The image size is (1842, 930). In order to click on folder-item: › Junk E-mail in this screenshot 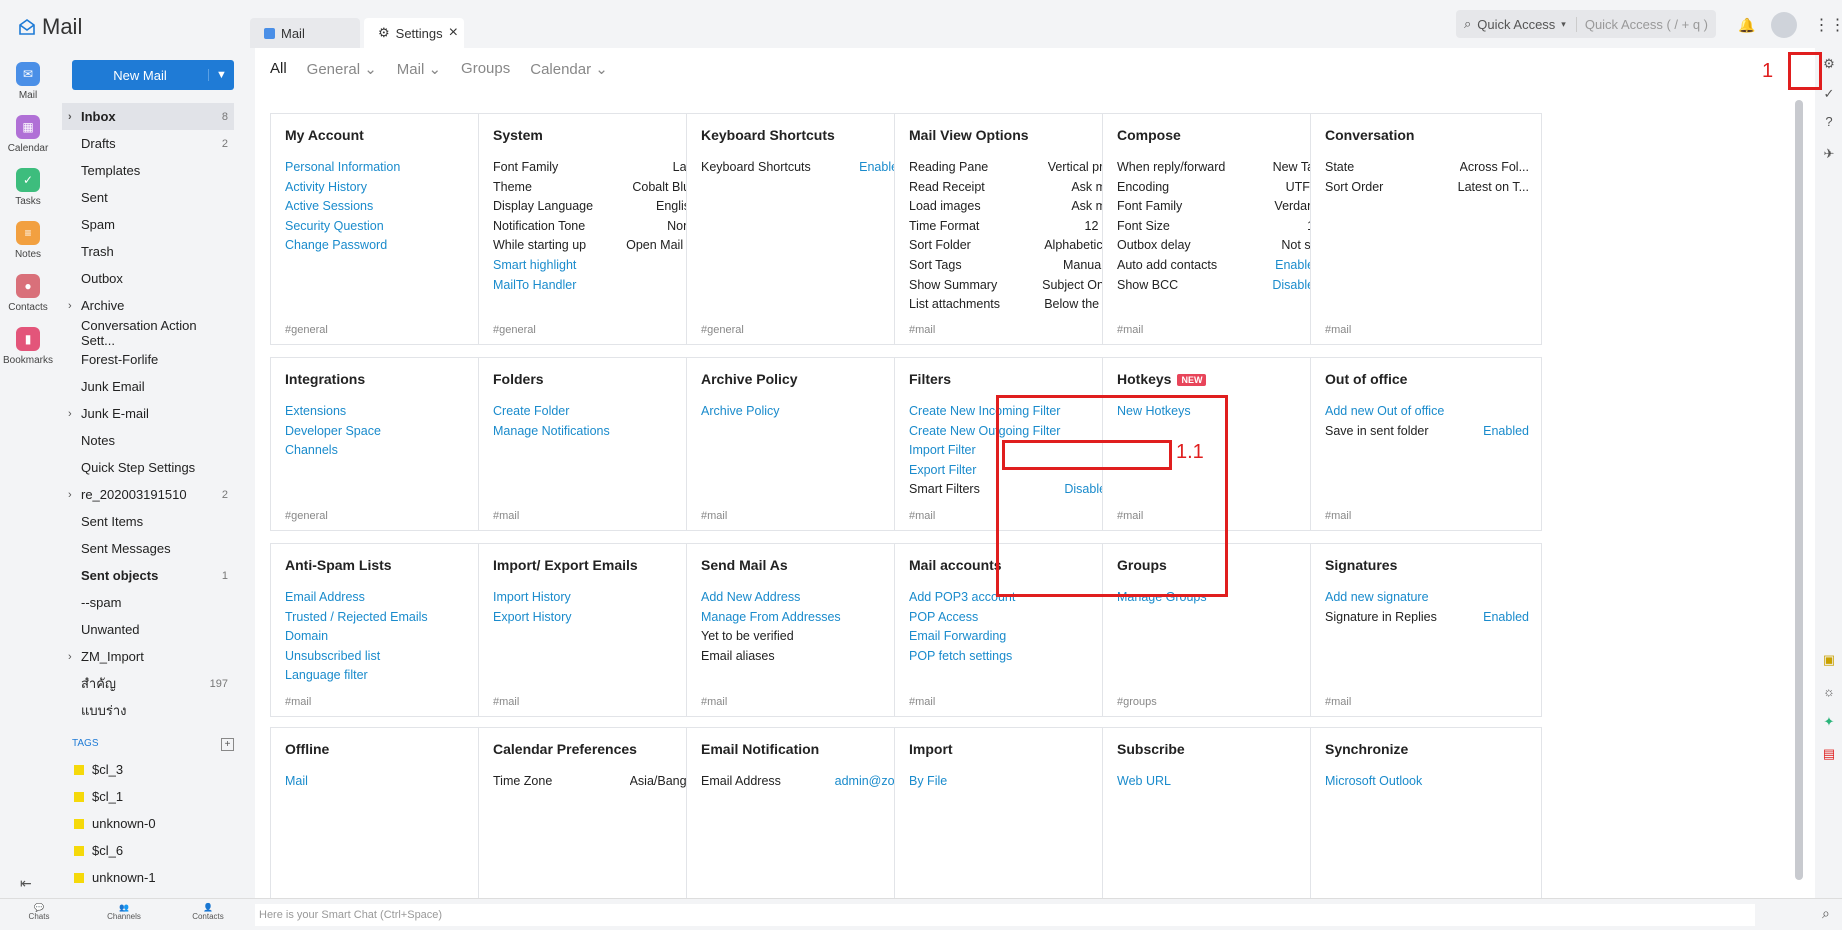, I will do `click(148, 413)`.